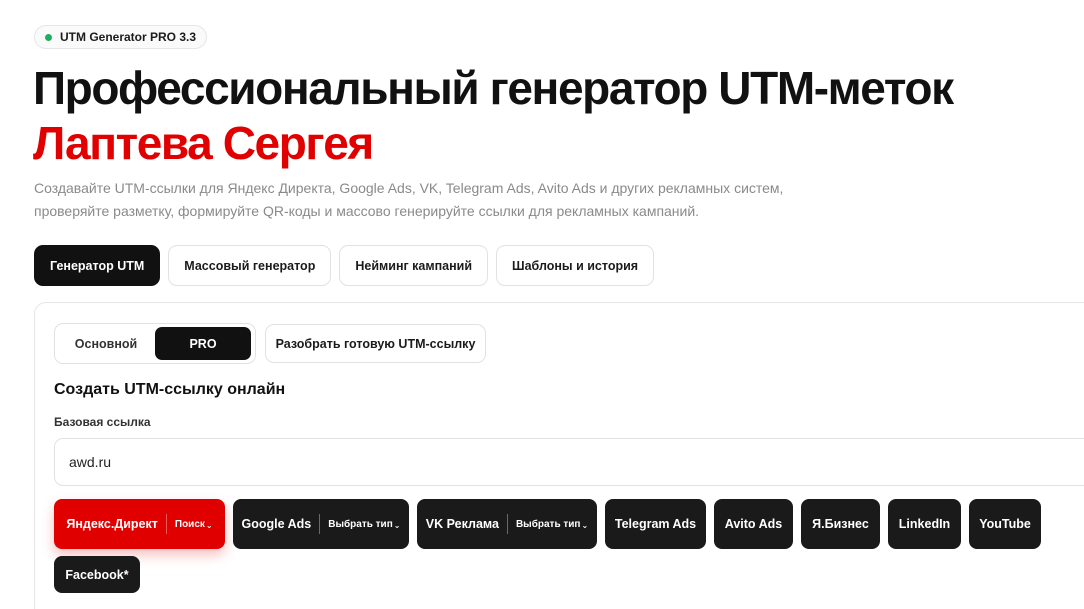  Describe the element at coordinates (753, 524) in the screenshot. I see `platform-avito-ads-button: Avito Ads` at that location.